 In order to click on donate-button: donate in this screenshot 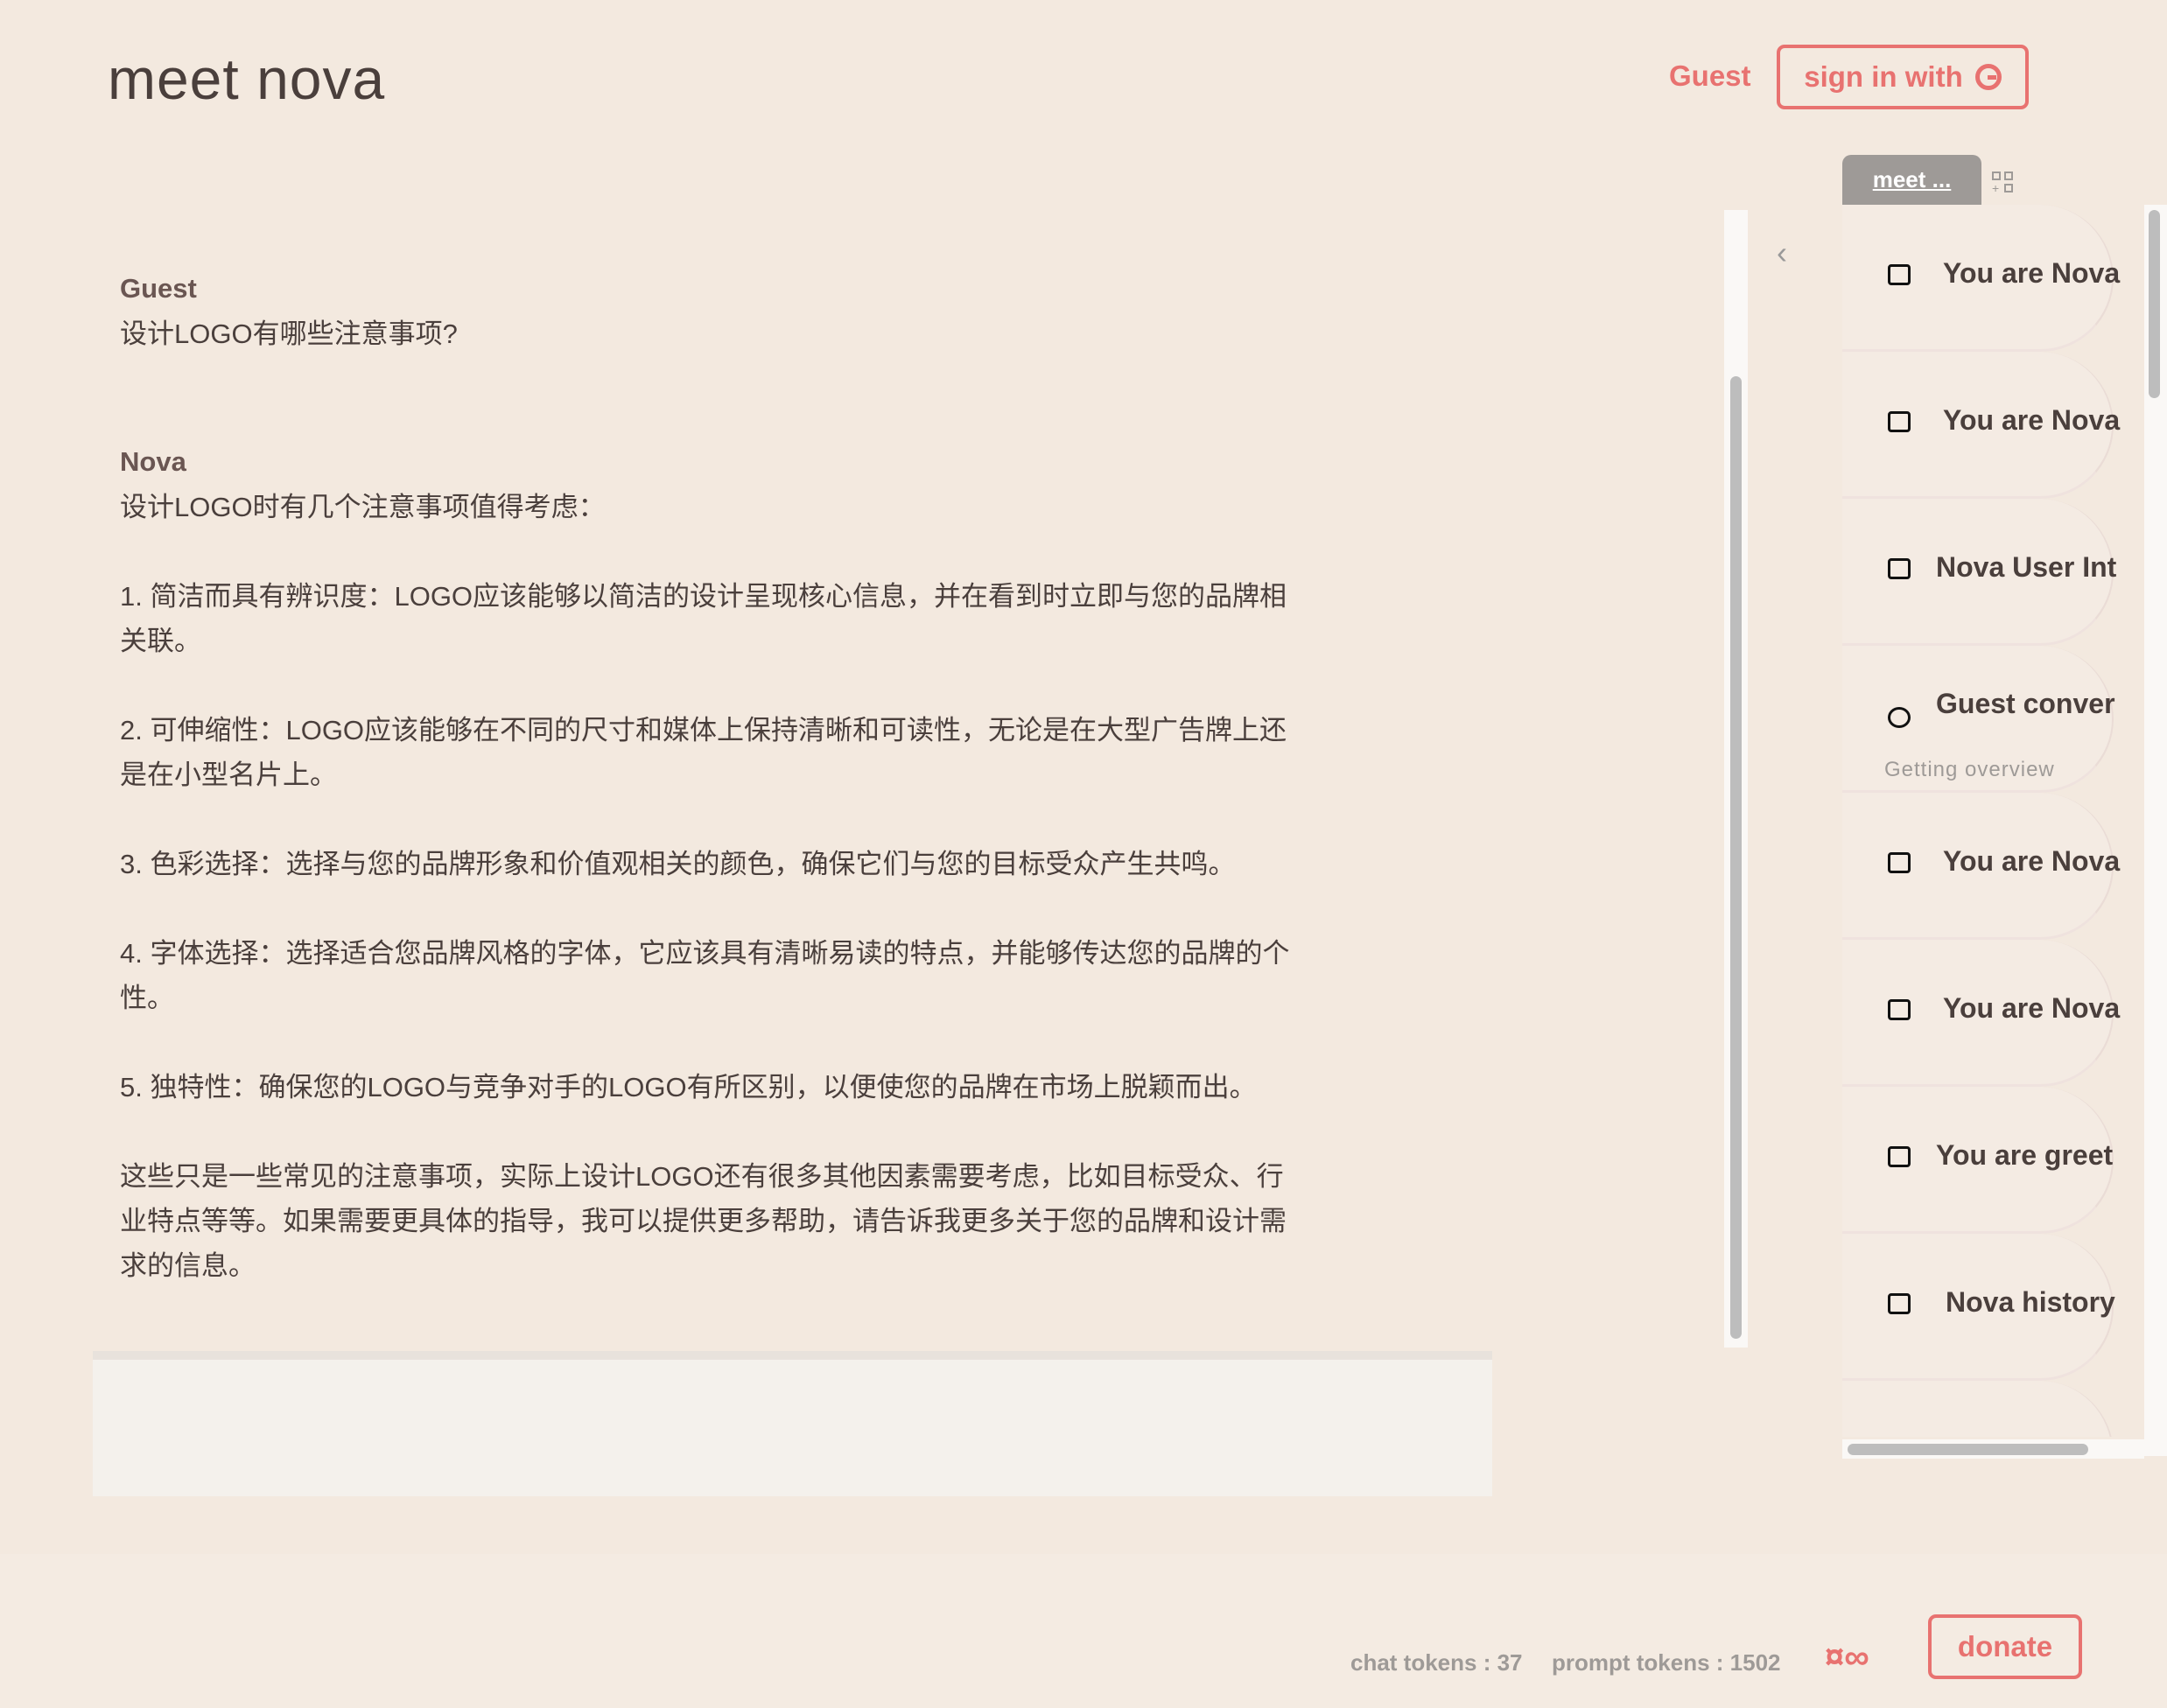, I will do `click(2005, 1646)`.